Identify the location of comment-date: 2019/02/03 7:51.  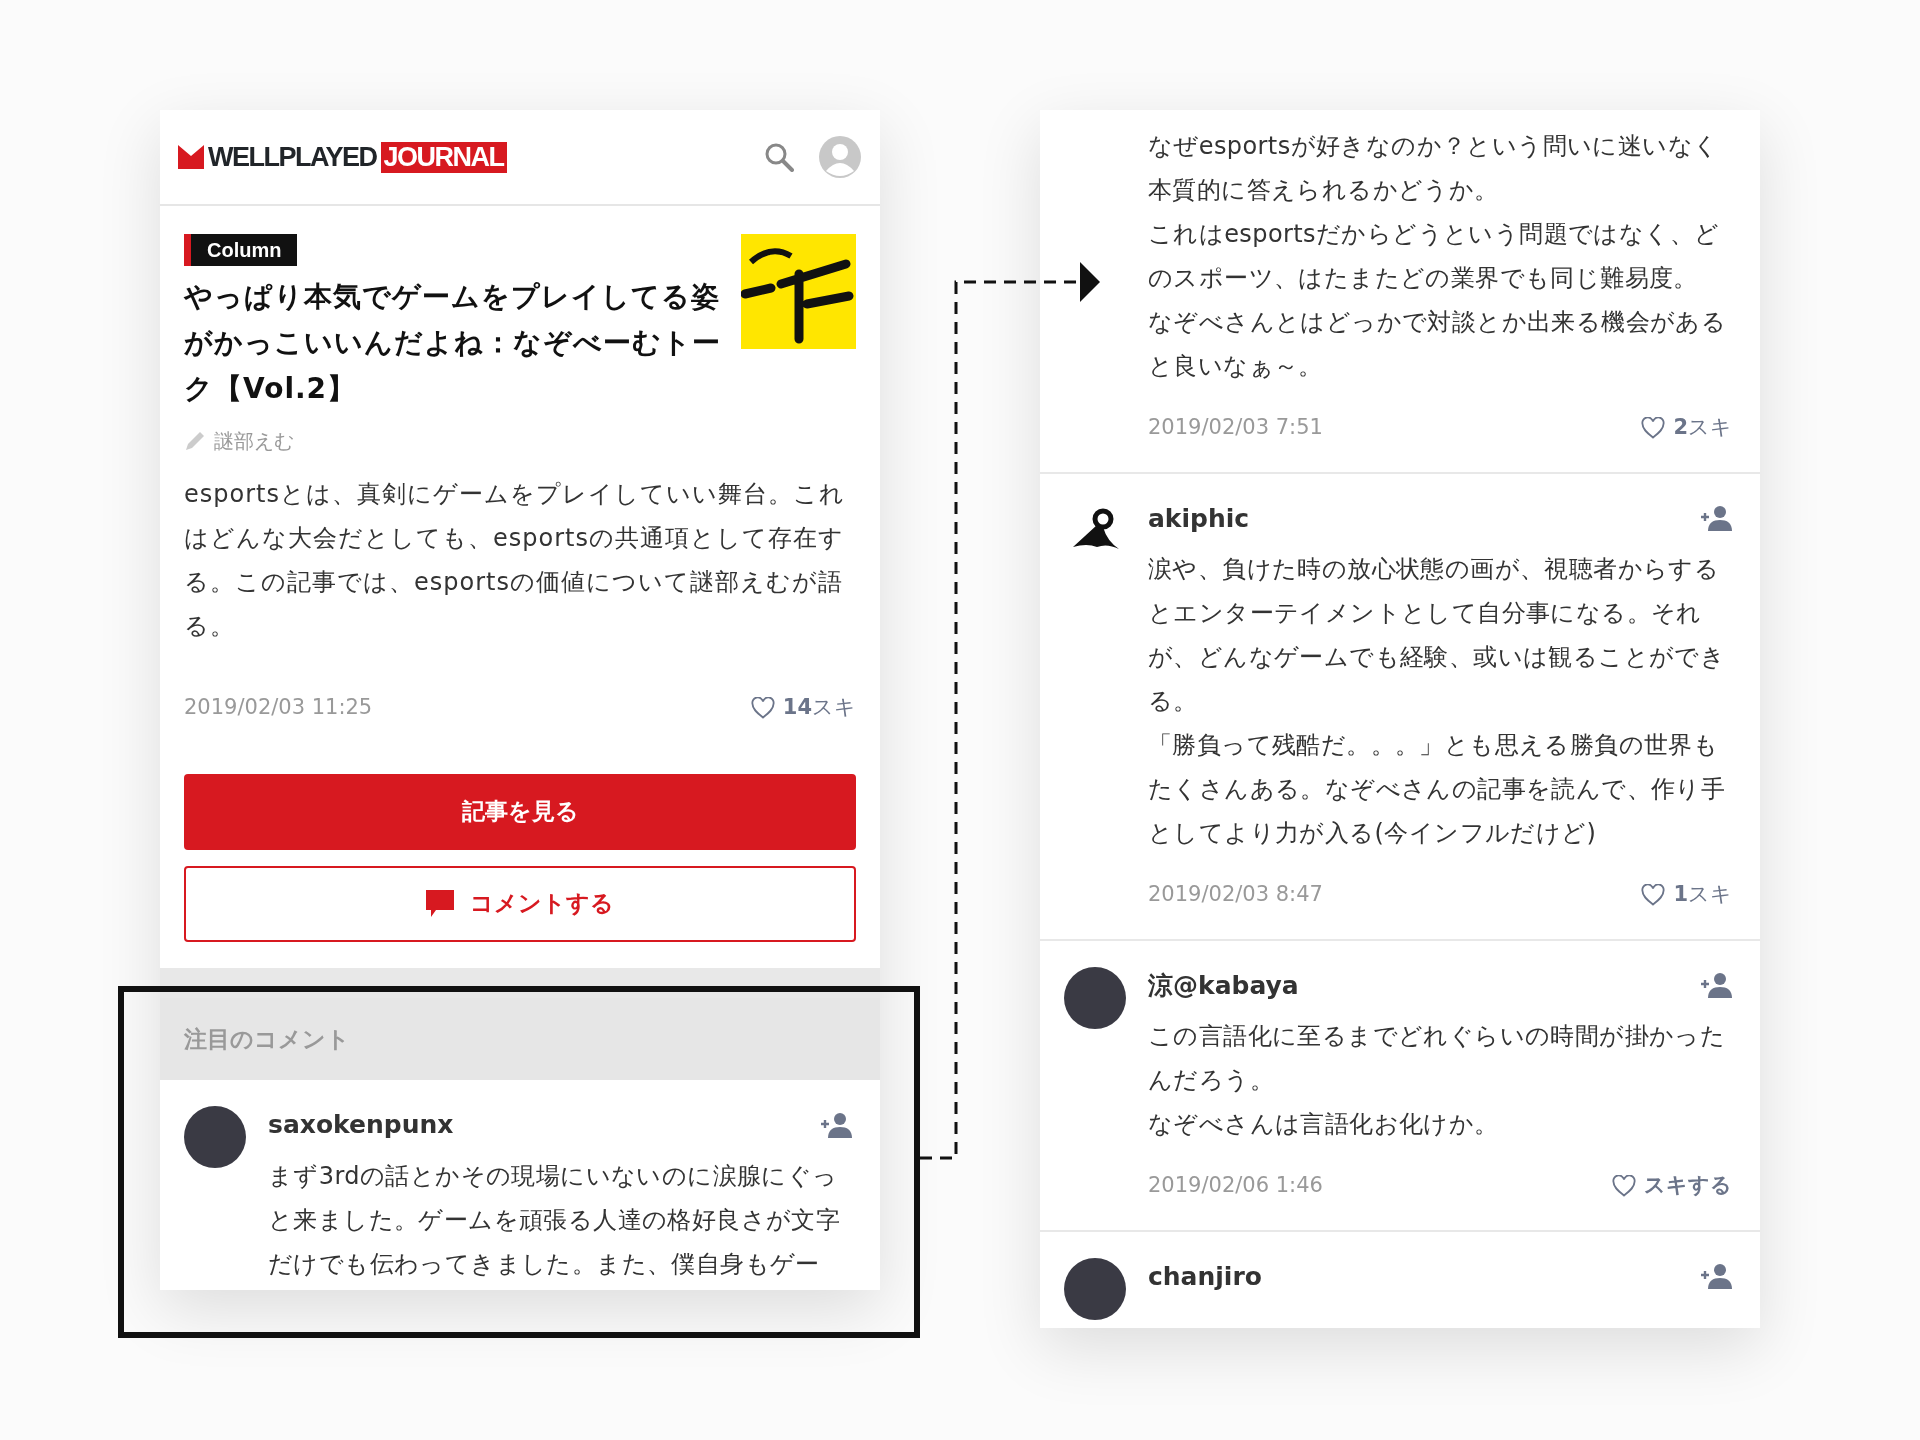
(1235, 427).